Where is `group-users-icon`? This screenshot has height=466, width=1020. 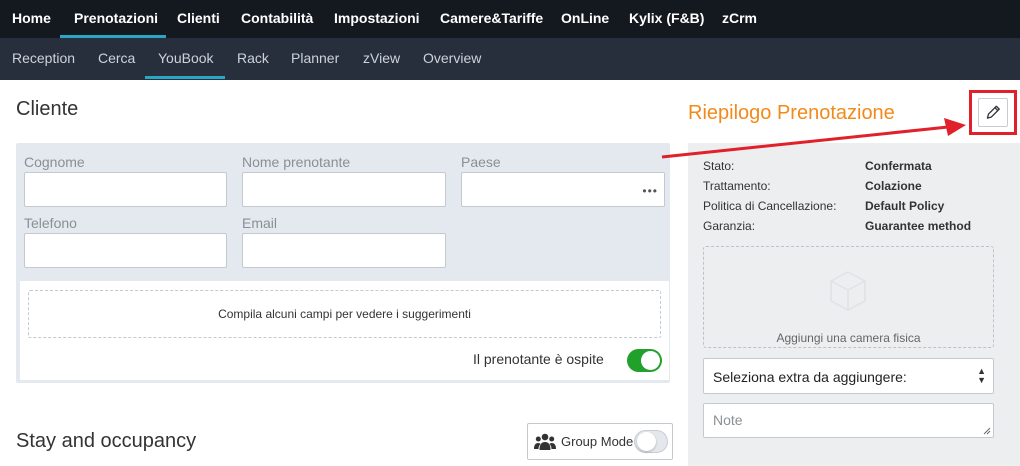 group-users-icon is located at coordinates (545, 441).